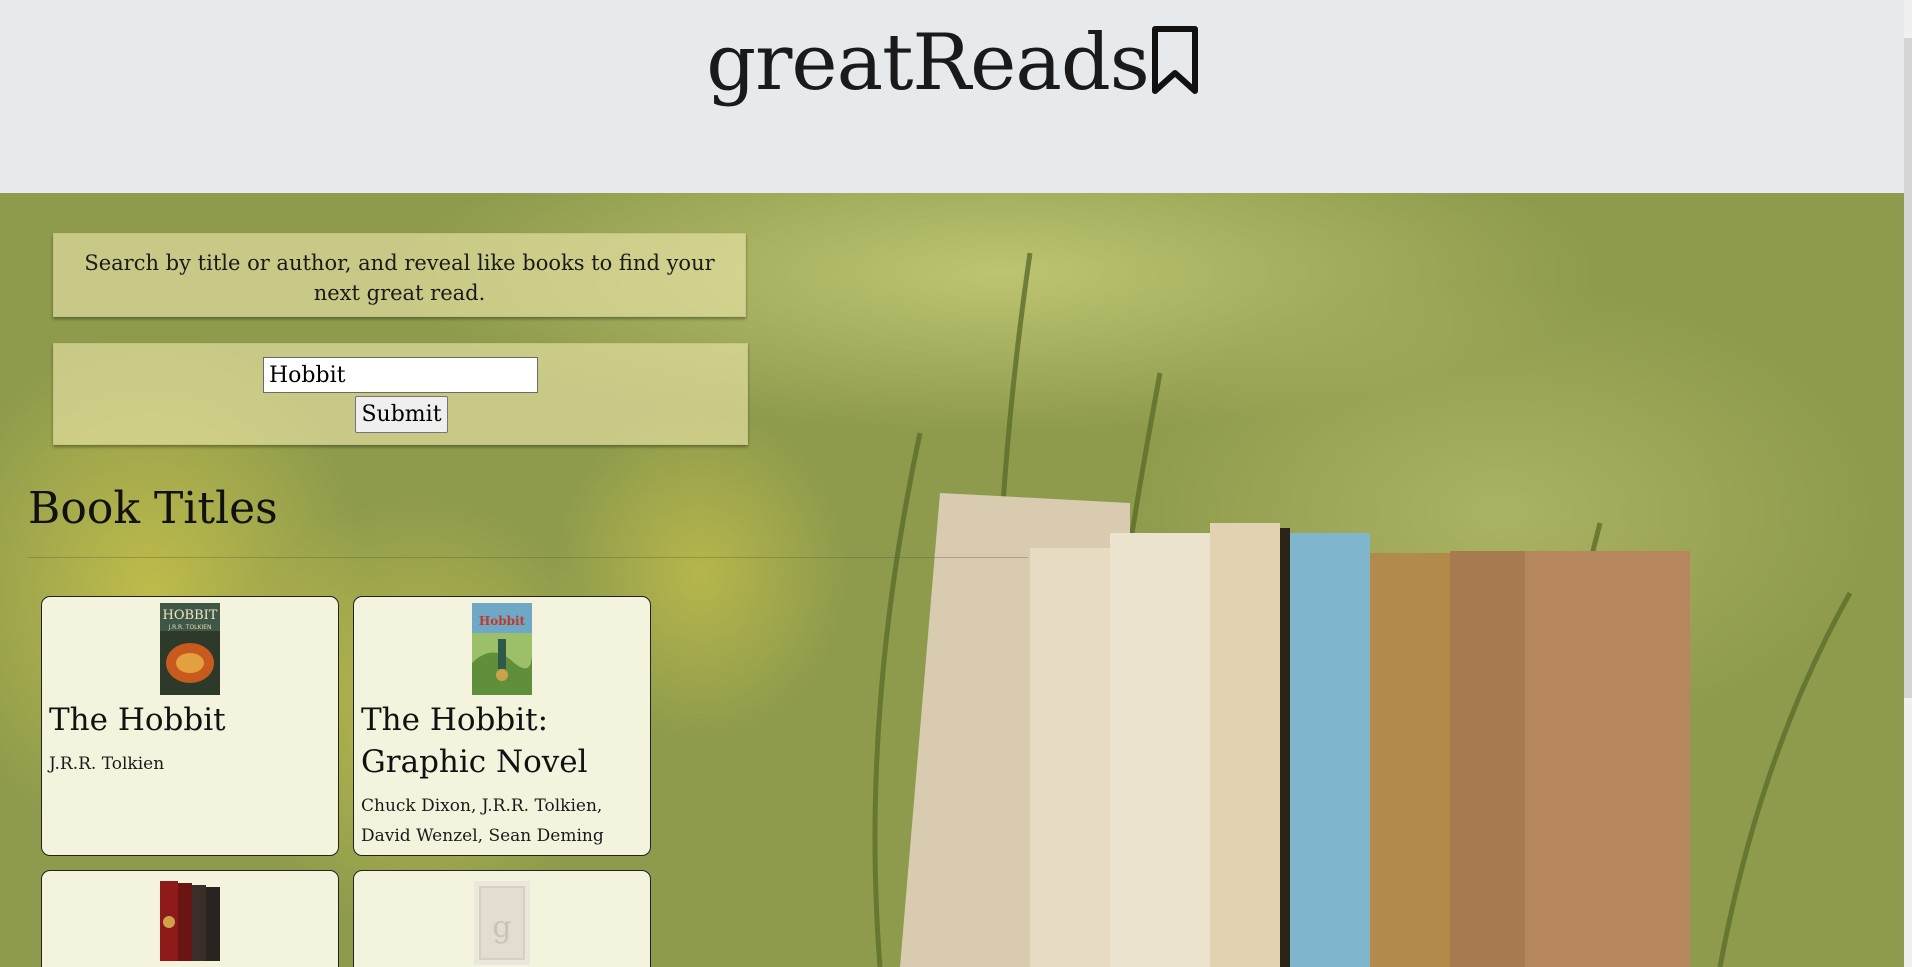 This screenshot has height=967, width=1912. I want to click on placeholder-cover-image: g, so click(502, 923).